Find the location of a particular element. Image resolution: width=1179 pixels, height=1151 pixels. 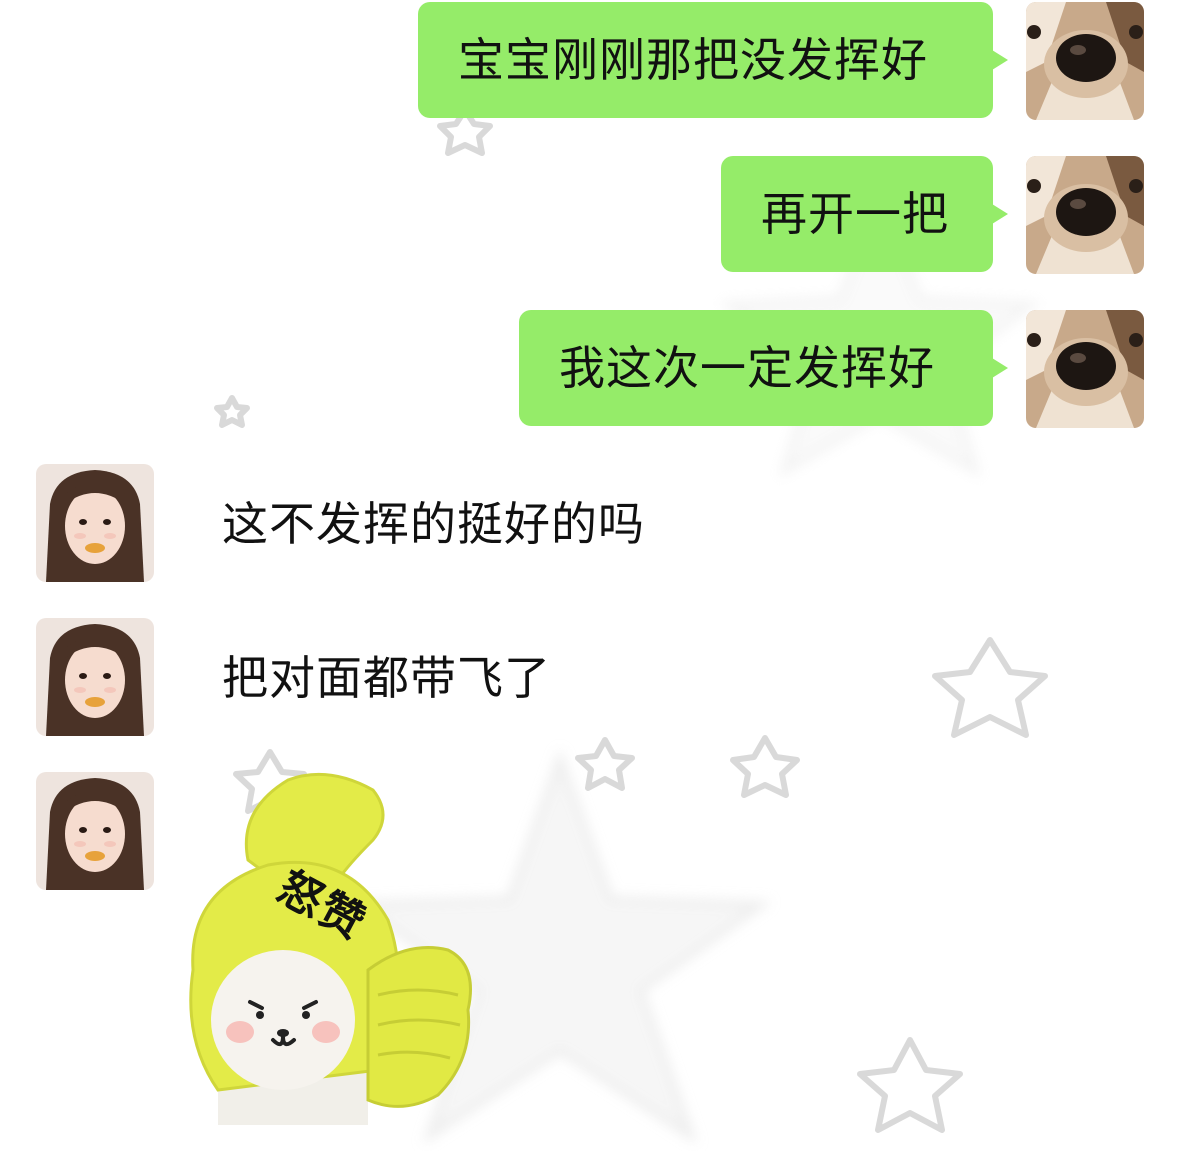

message-text: 宝宝刚刚那把没发挥好 is located at coordinates (693, 60).